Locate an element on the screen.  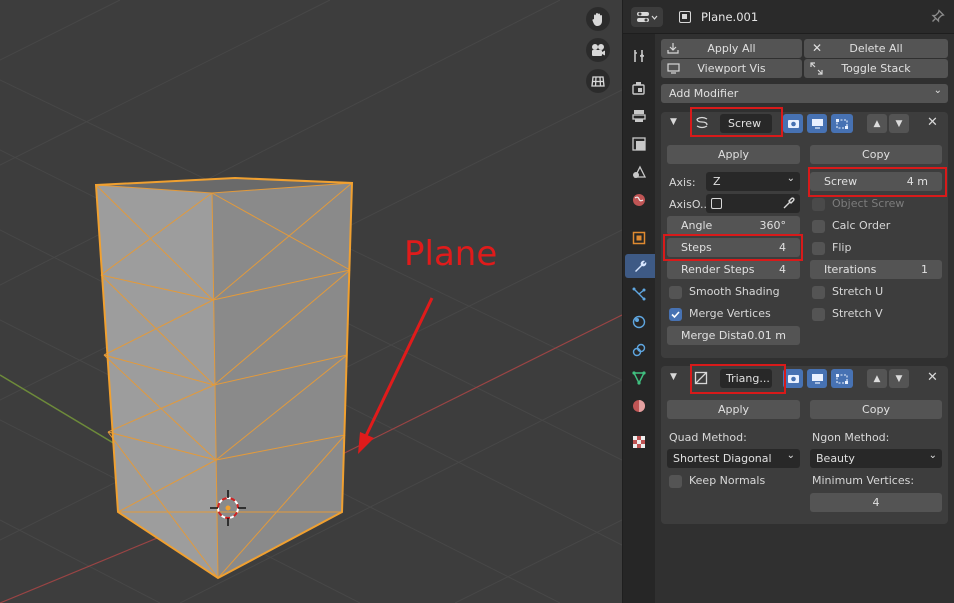
texture-tab-icon is located at coordinates (639, 442).